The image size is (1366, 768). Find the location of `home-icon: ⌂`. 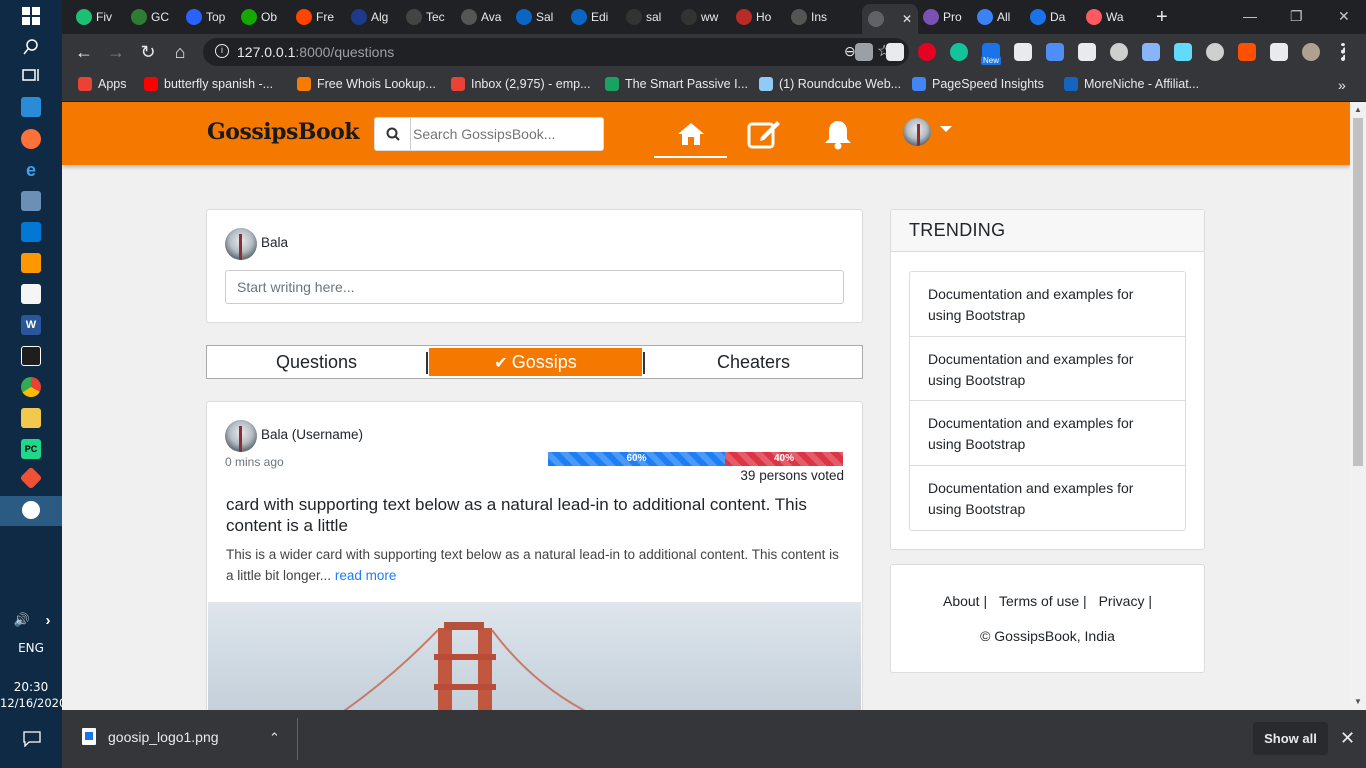

home-icon: ⌂ is located at coordinates (180, 52).